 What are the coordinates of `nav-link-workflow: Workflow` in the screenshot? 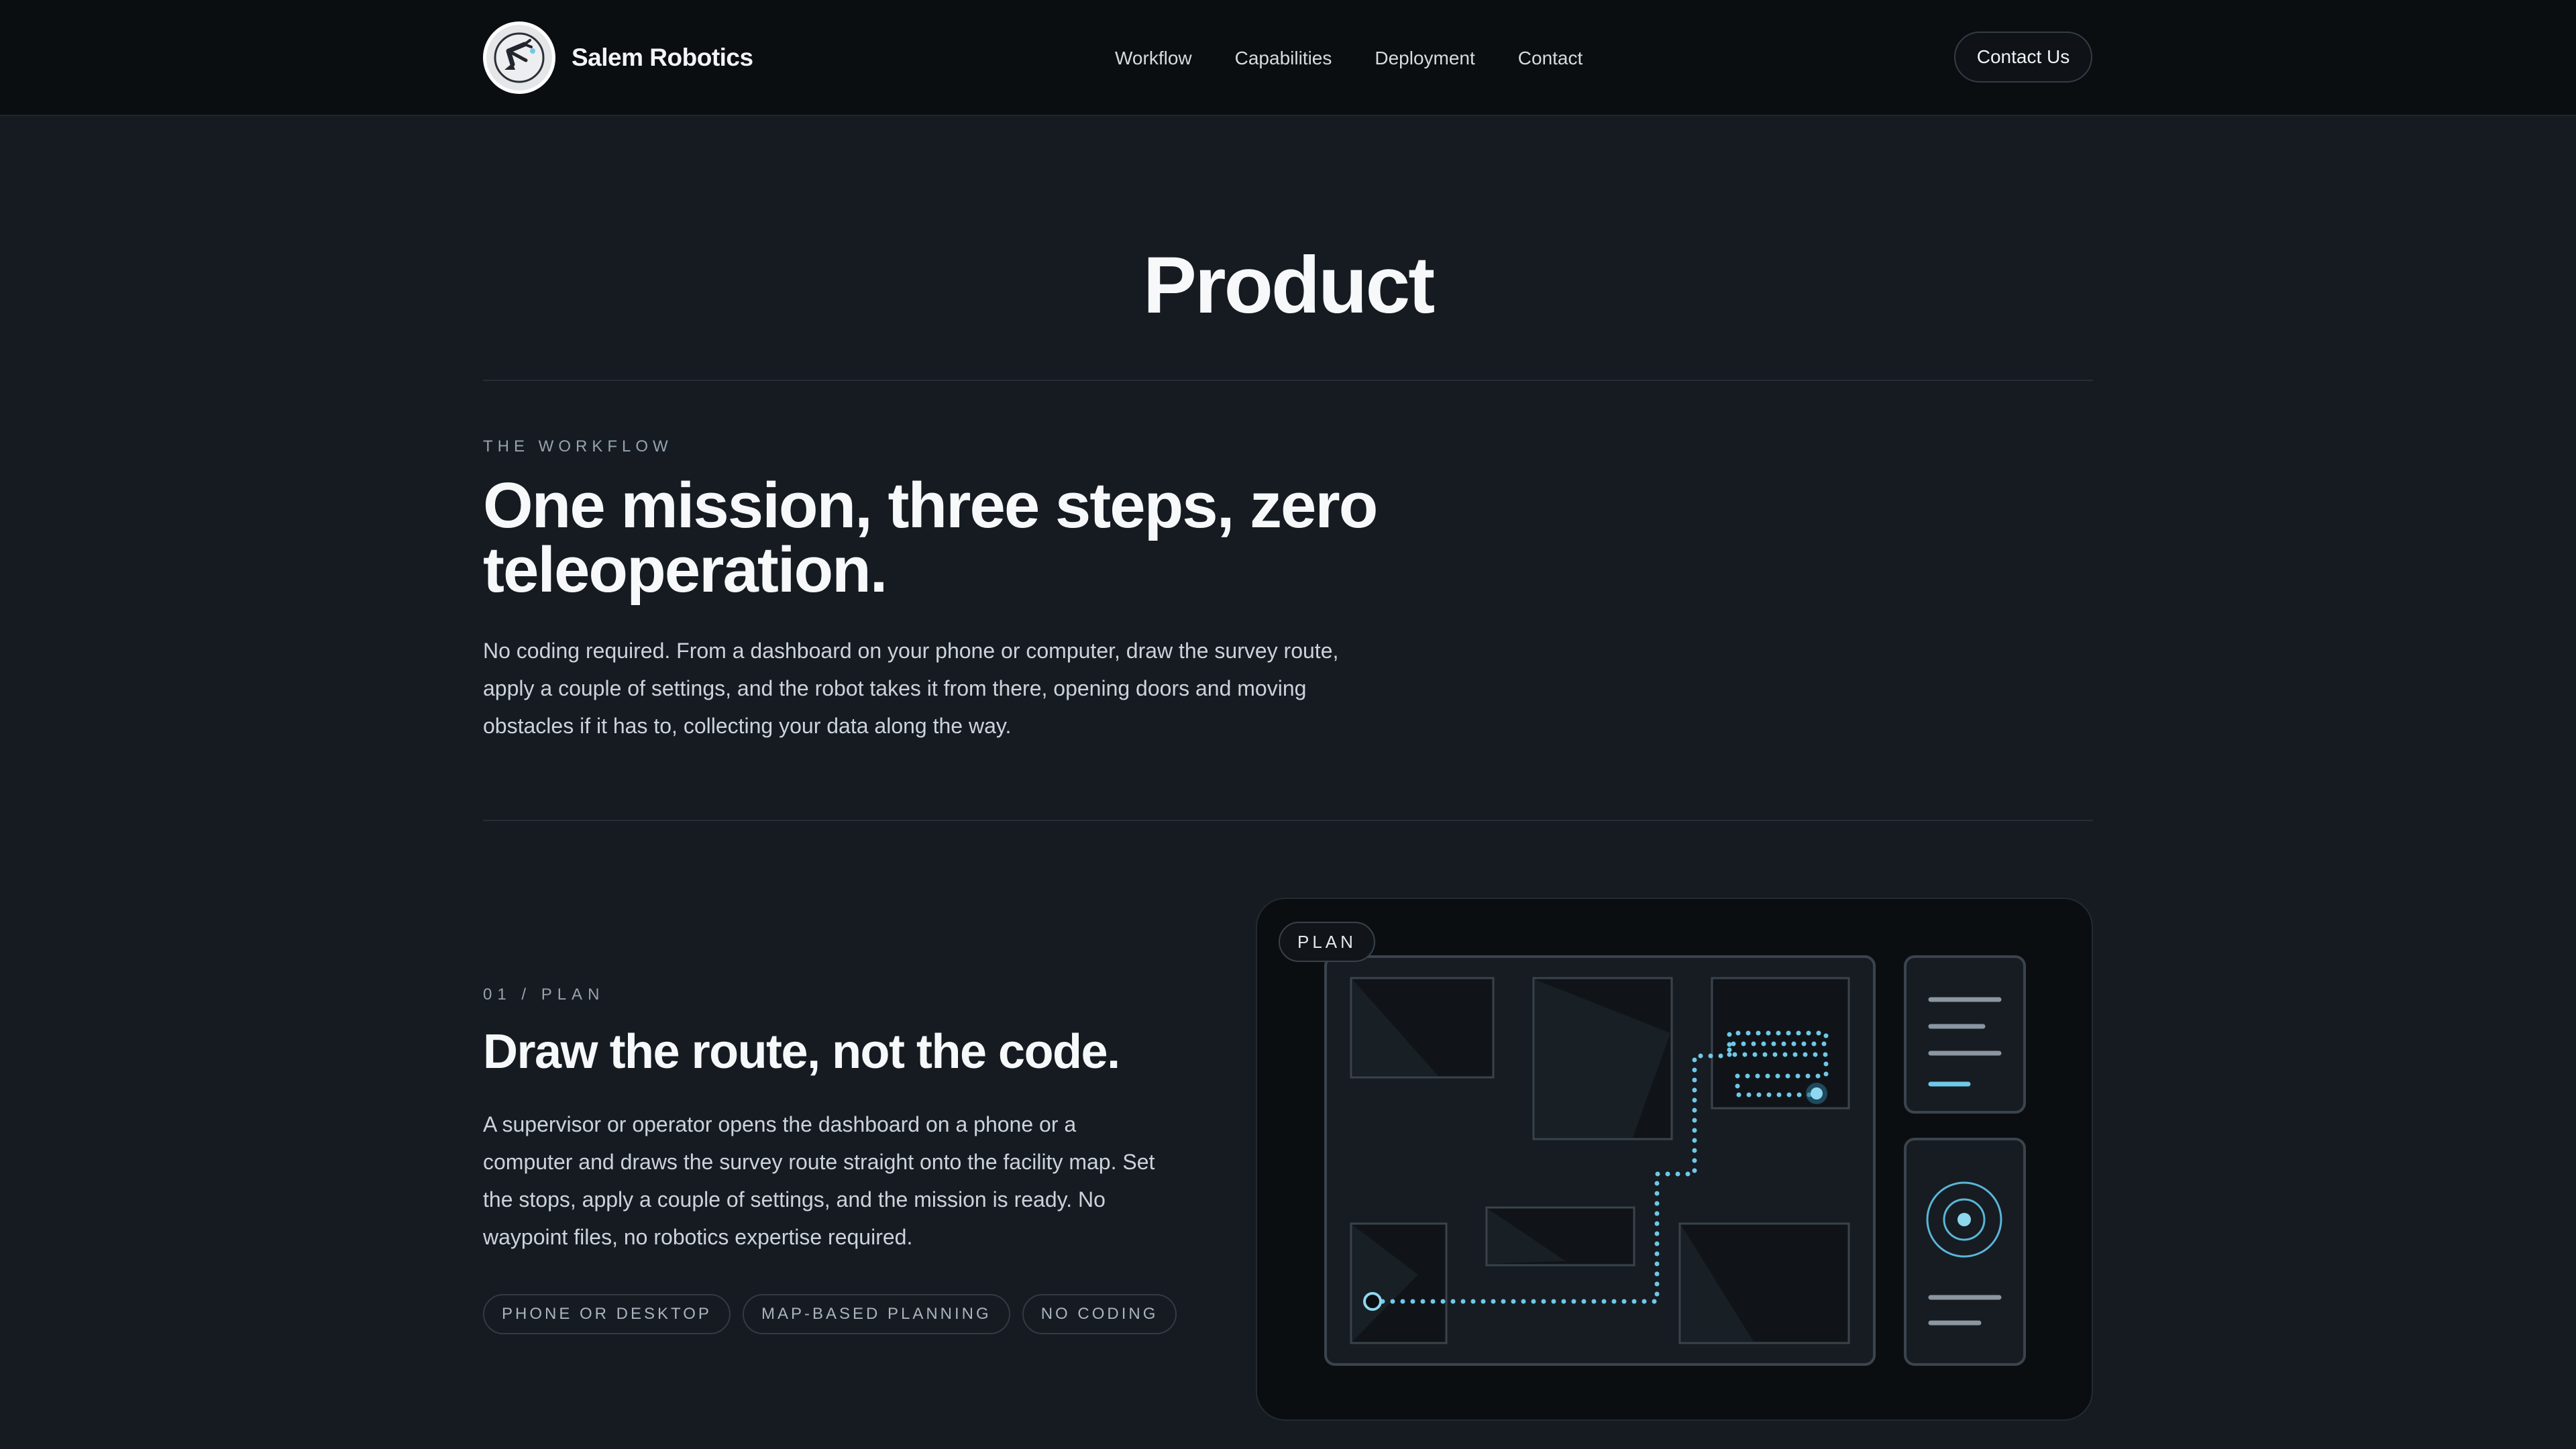 It's located at (1153, 58).